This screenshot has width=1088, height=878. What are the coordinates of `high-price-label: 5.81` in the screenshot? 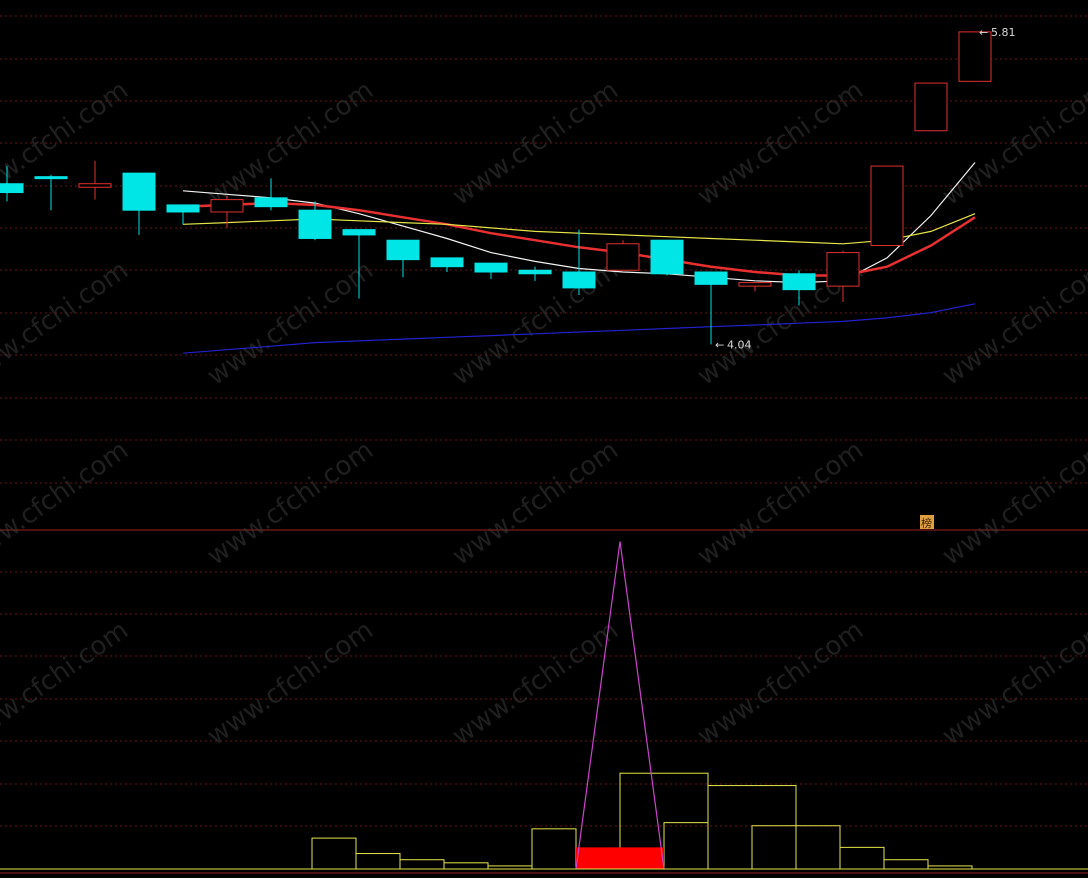 It's located at (1003, 32).